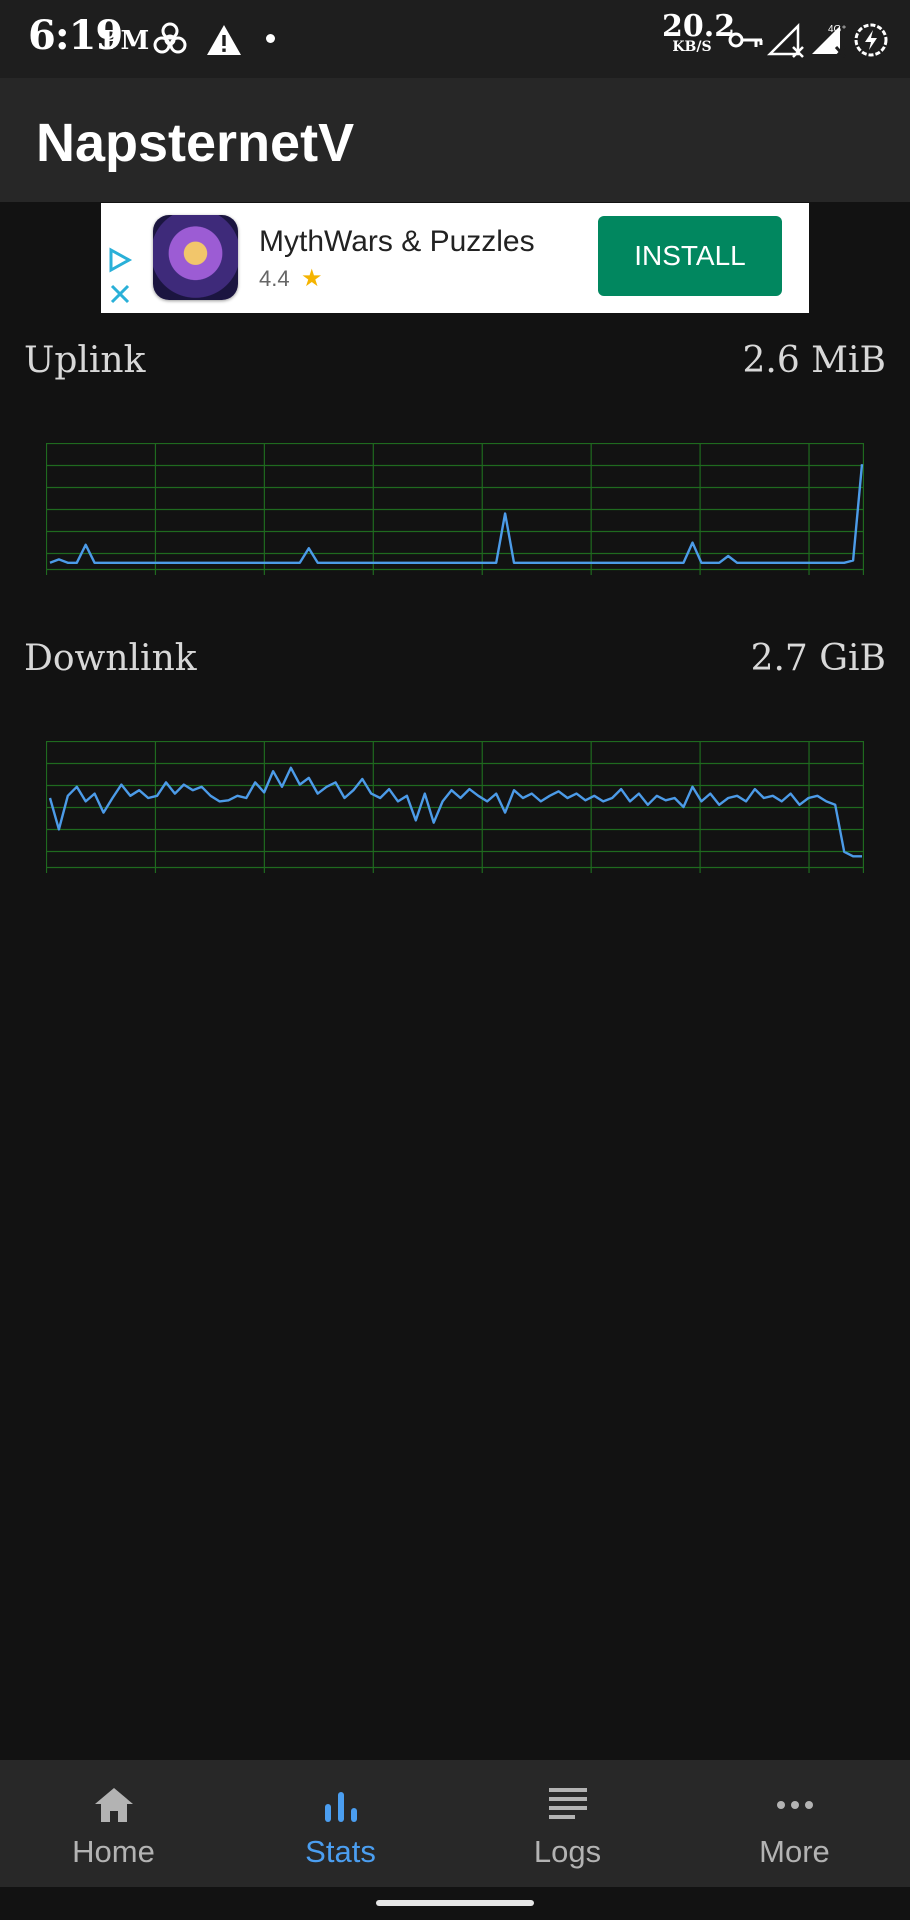 Image resolution: width=910 pixels, height=1920 pixels. I want to click on ad-app-icon, so click(195, 257).